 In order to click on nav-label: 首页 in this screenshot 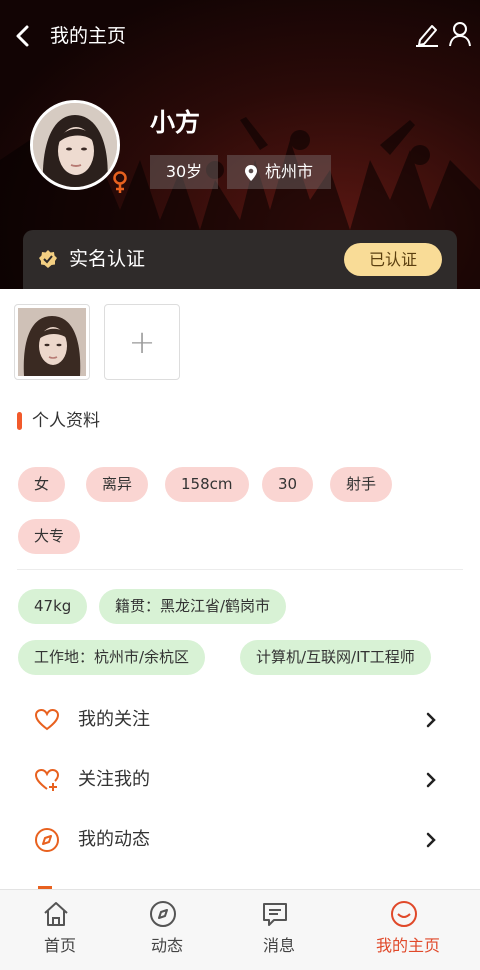, I will do `click(59, 945)`.